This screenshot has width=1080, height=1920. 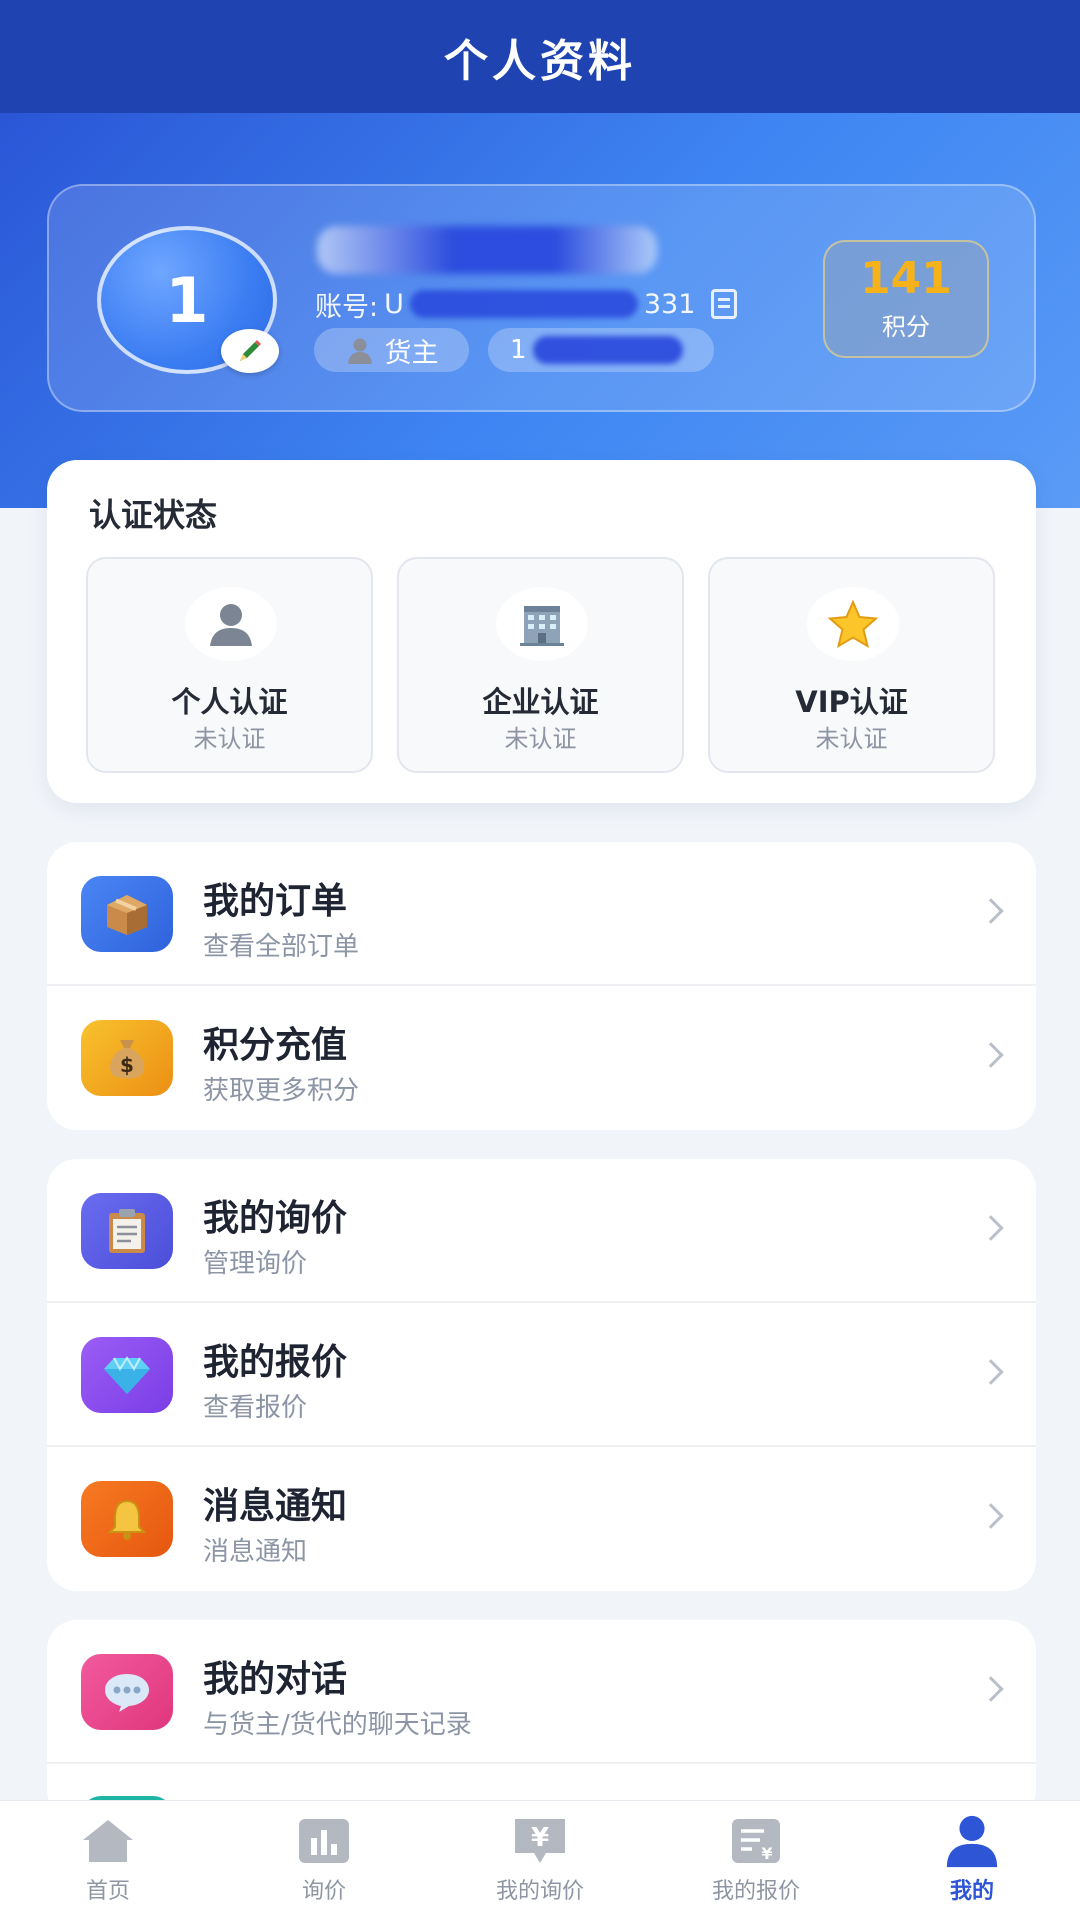 What do you see at coordinates (541, 1692) in the screenshot?
I see `menu-item-my-chat: 我的对话 与货主/货代的聊天记录` at bounding box center [541, 1692].